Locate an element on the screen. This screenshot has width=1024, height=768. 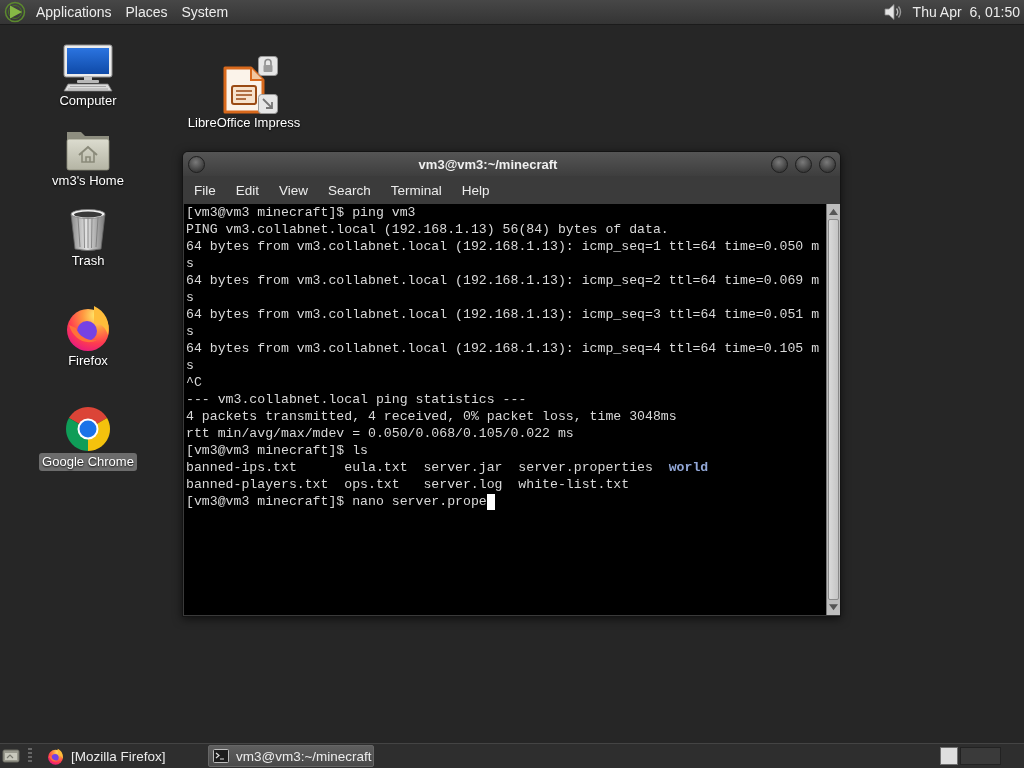
panel-menu: Places is located at coordinates (146, 12).